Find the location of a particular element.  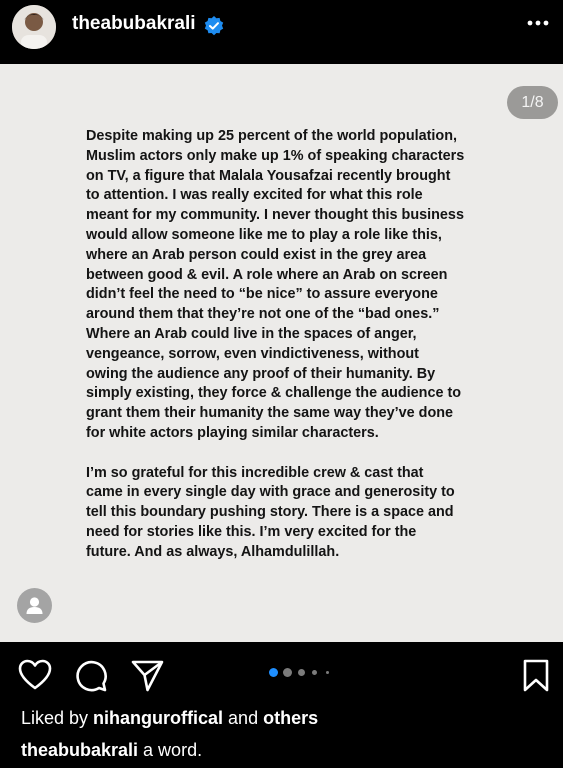

liked-by-user-link: nihanguroffical is located at coordinates (158, 718).